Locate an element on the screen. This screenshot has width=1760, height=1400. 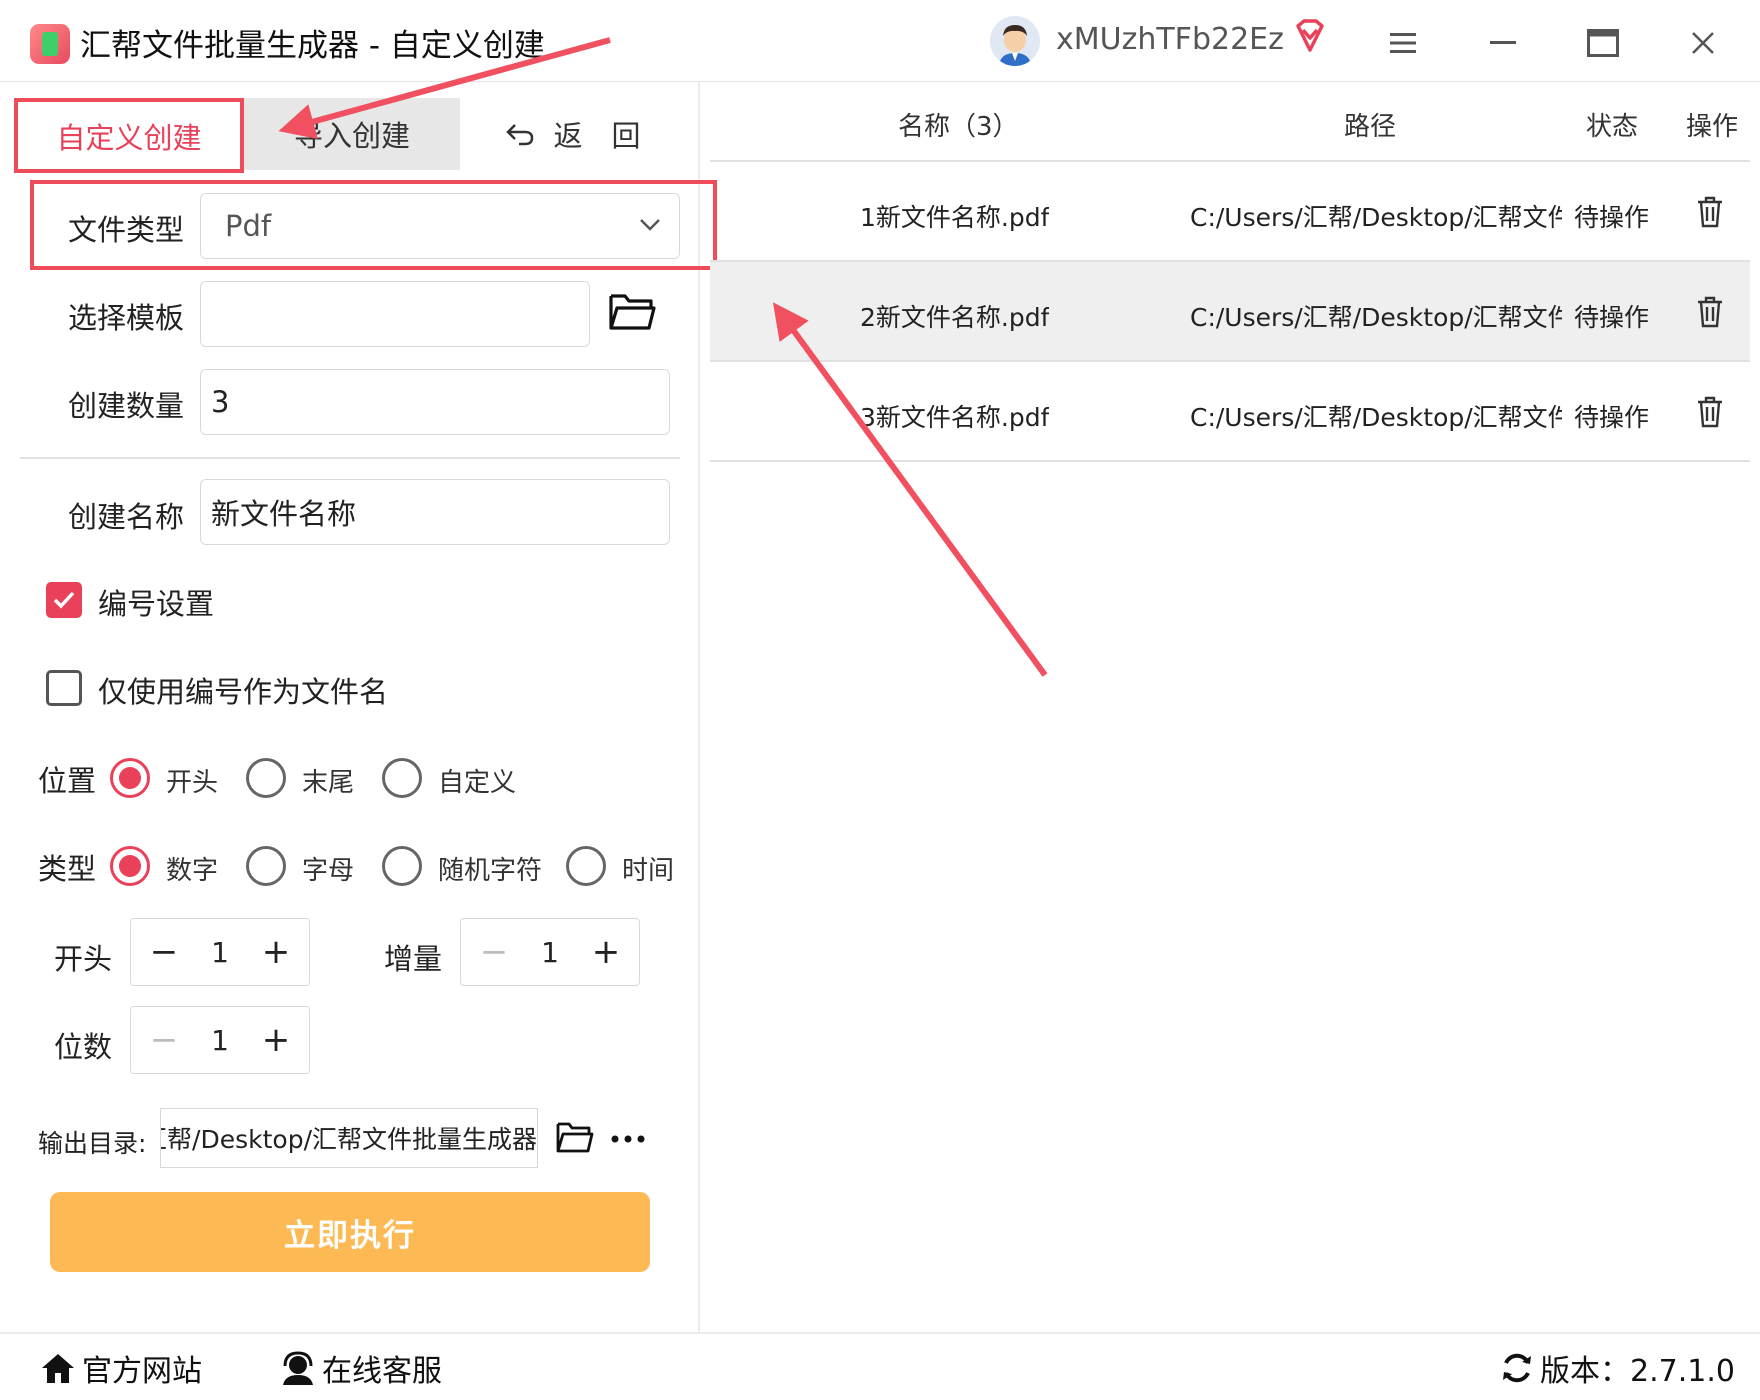
output-folder-icon is located at coordinates (575, 1137).